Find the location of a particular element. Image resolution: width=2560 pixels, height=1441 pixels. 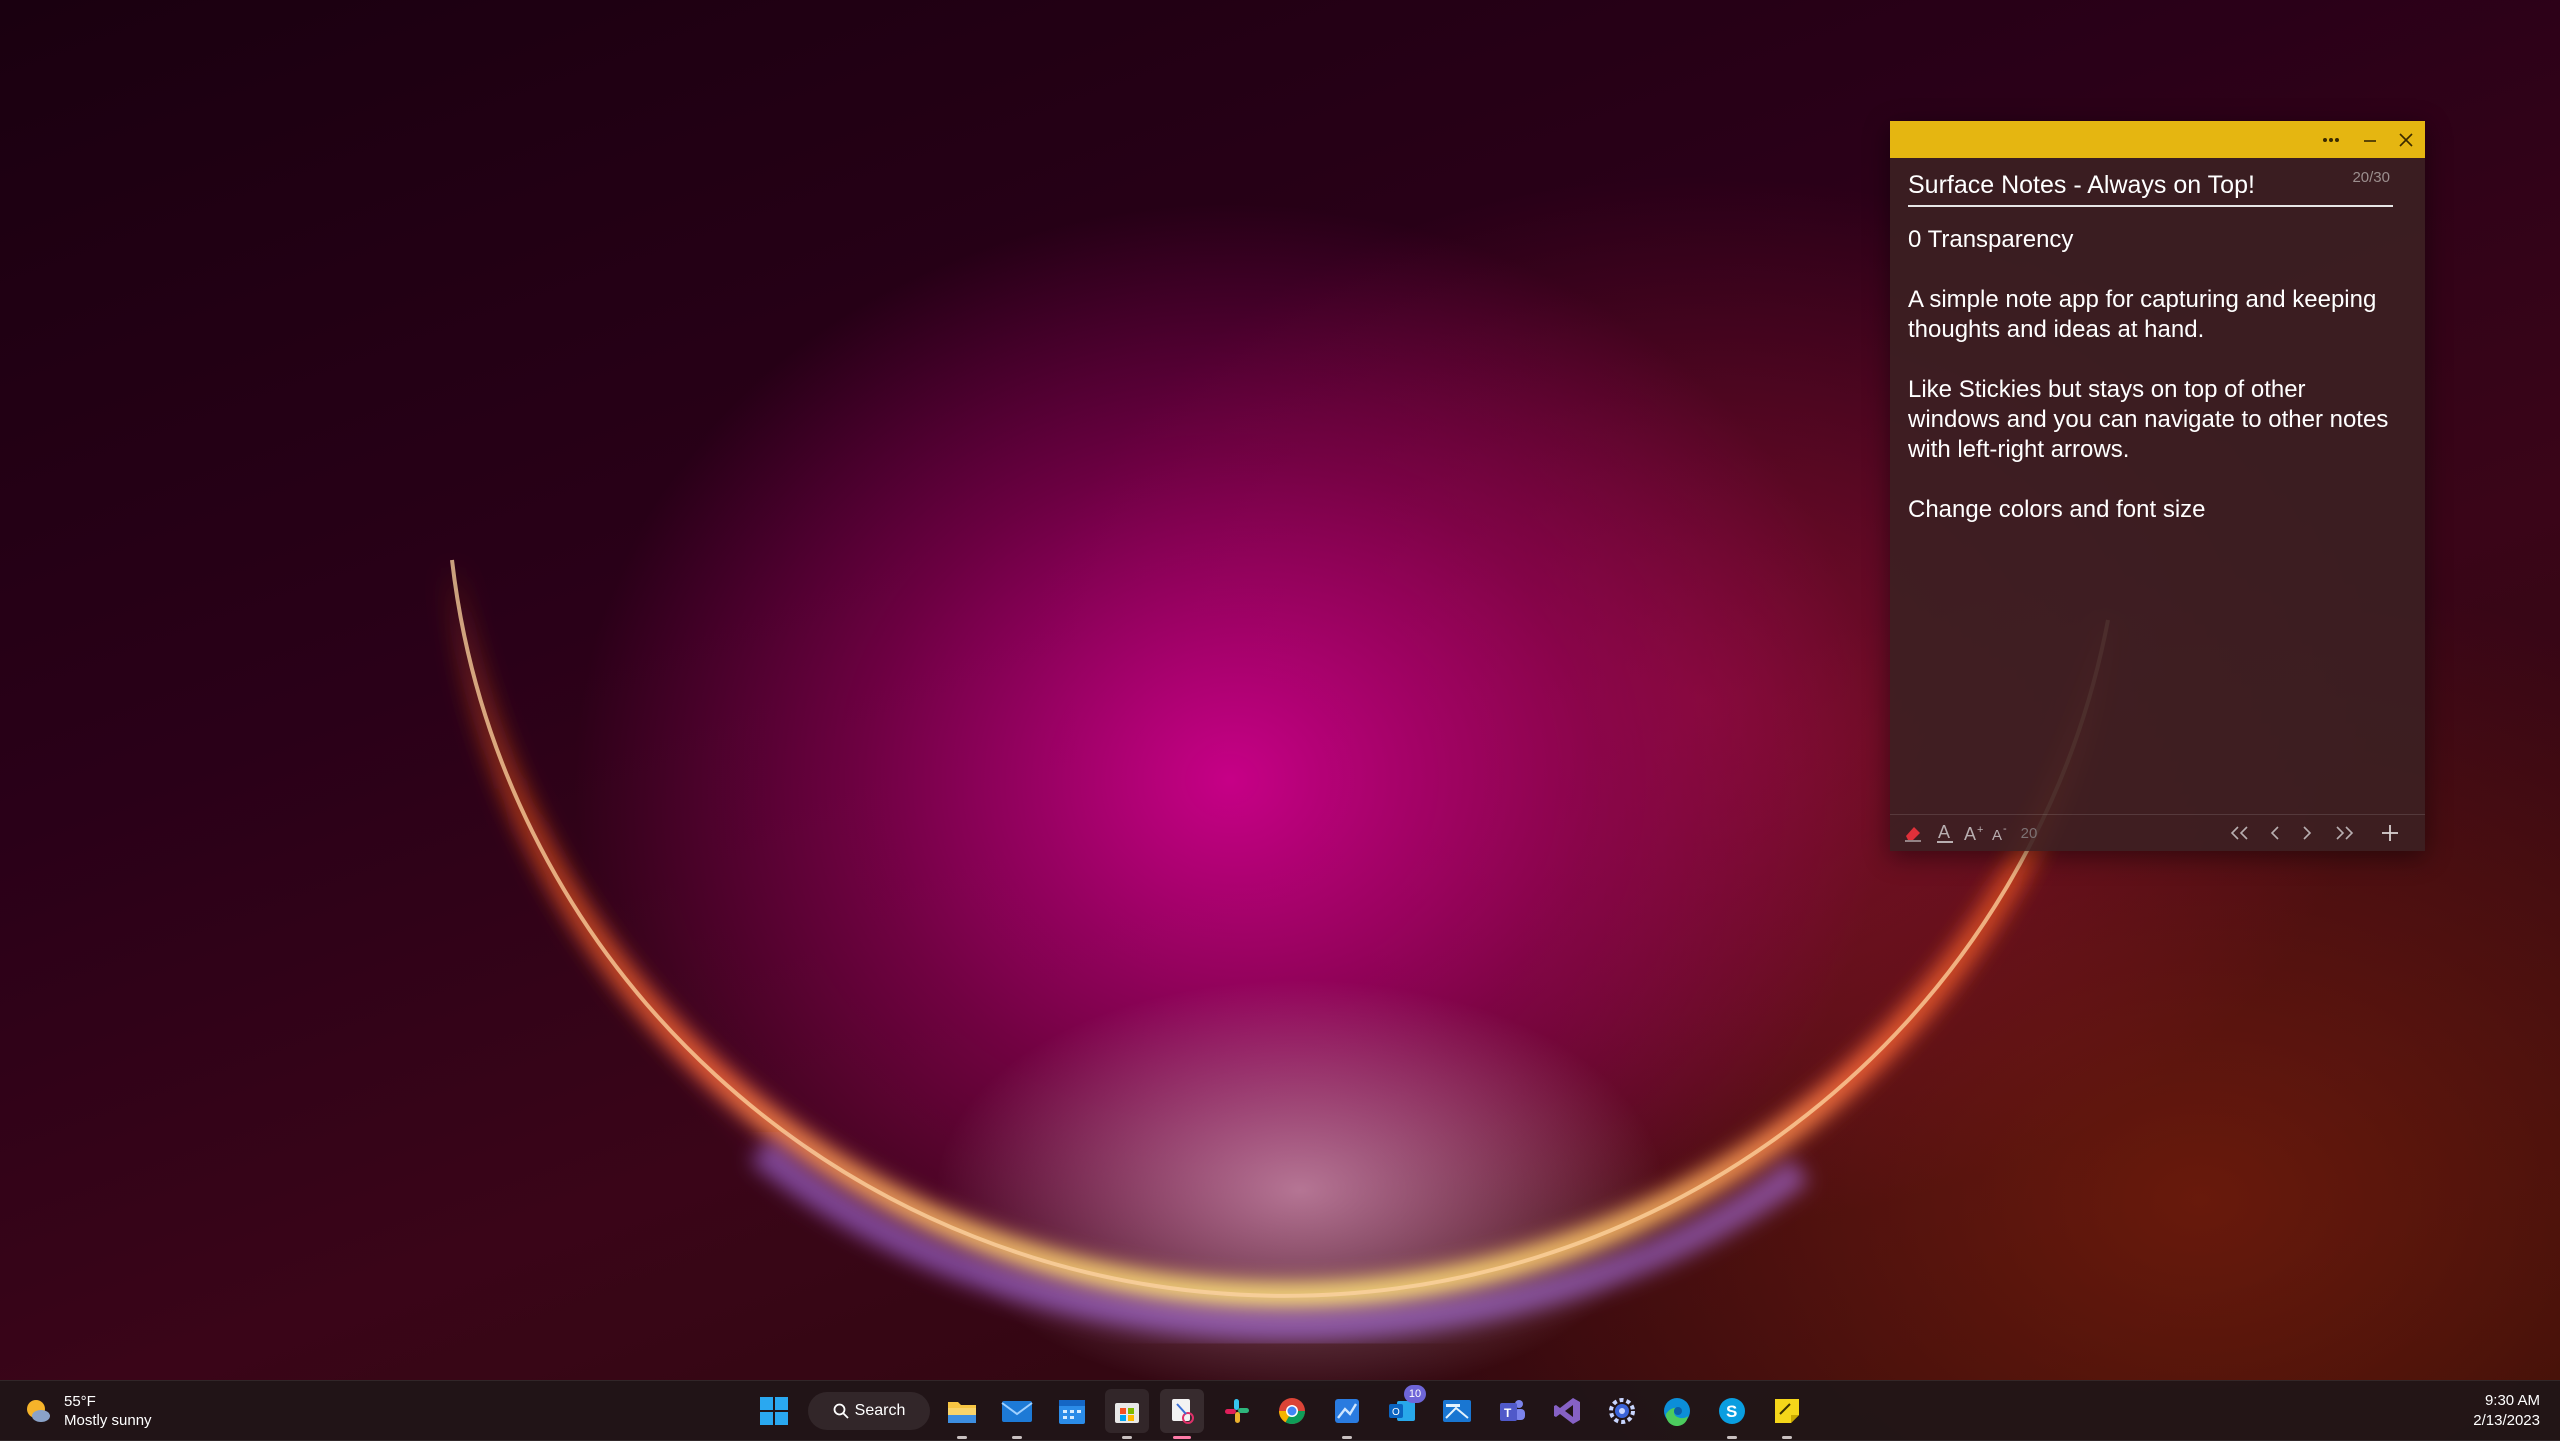

calendar-icon is located at coordinates (1072, 1411).